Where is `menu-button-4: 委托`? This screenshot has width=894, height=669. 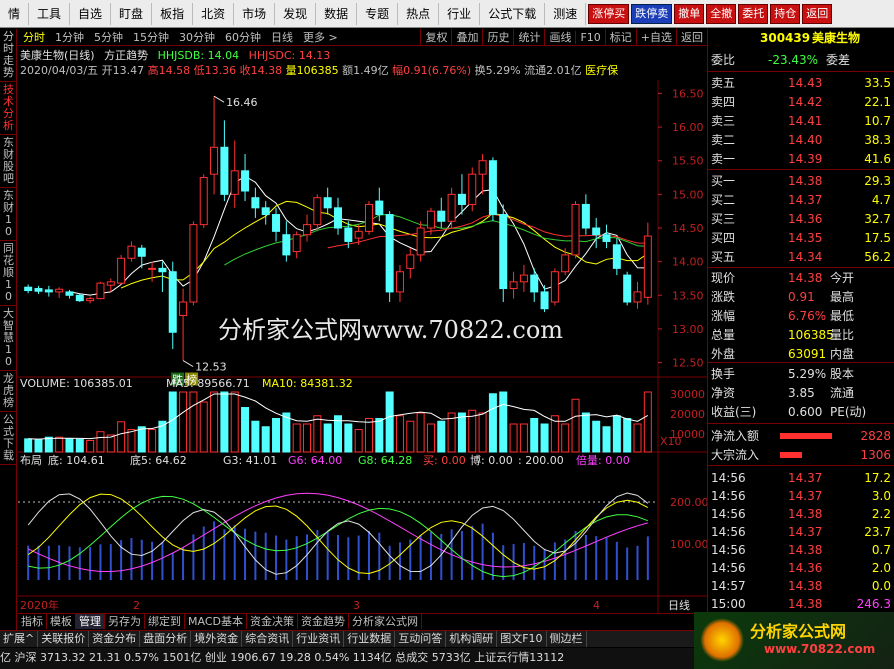
menu-button-4: 委托 is located at coordinates (753, 13).